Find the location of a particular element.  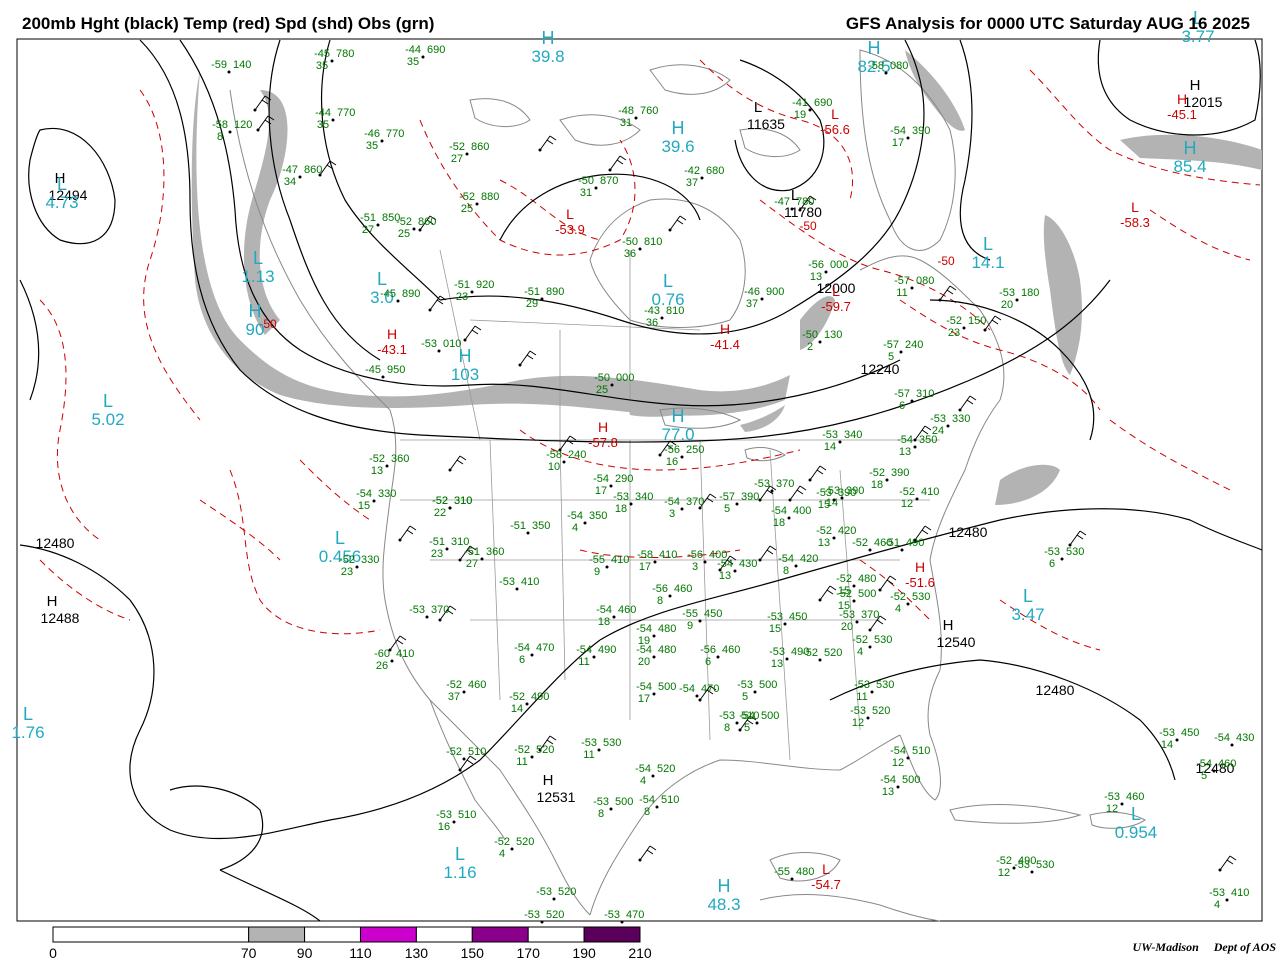

observation-temperature: -56 is located at coordinates (695, 555).